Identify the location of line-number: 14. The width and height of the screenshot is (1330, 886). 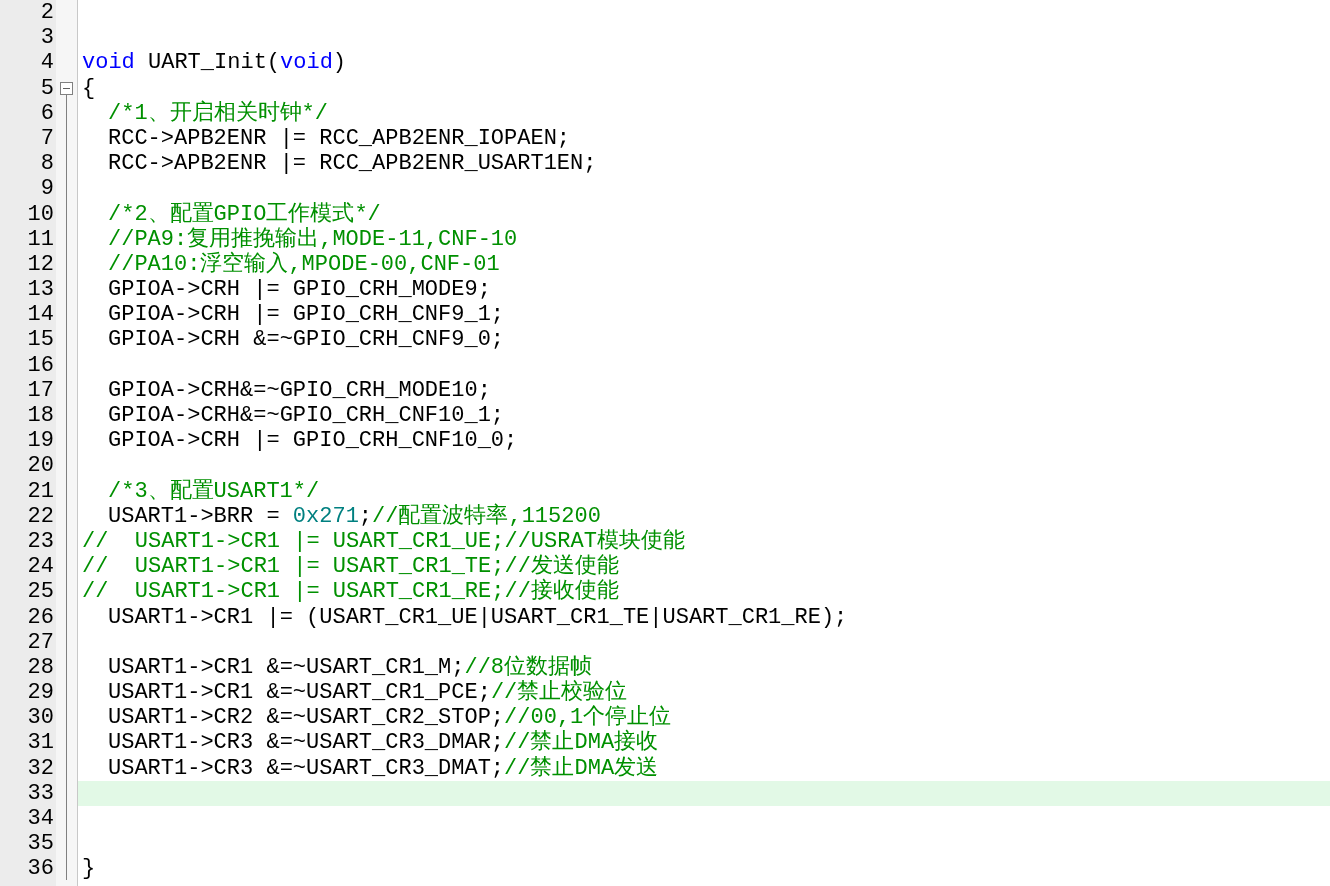
(40, 315).